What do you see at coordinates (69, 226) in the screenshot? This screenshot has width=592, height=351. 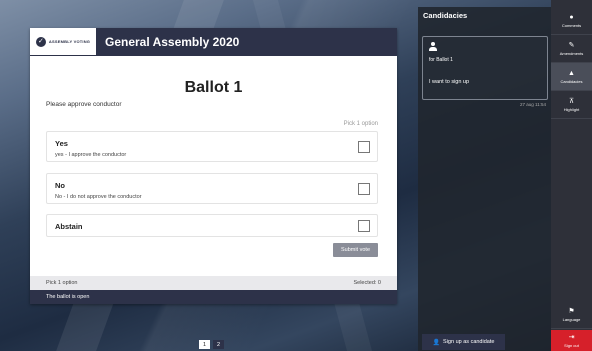 I see `option-title: Abstain` at bounding box center [69, 226].